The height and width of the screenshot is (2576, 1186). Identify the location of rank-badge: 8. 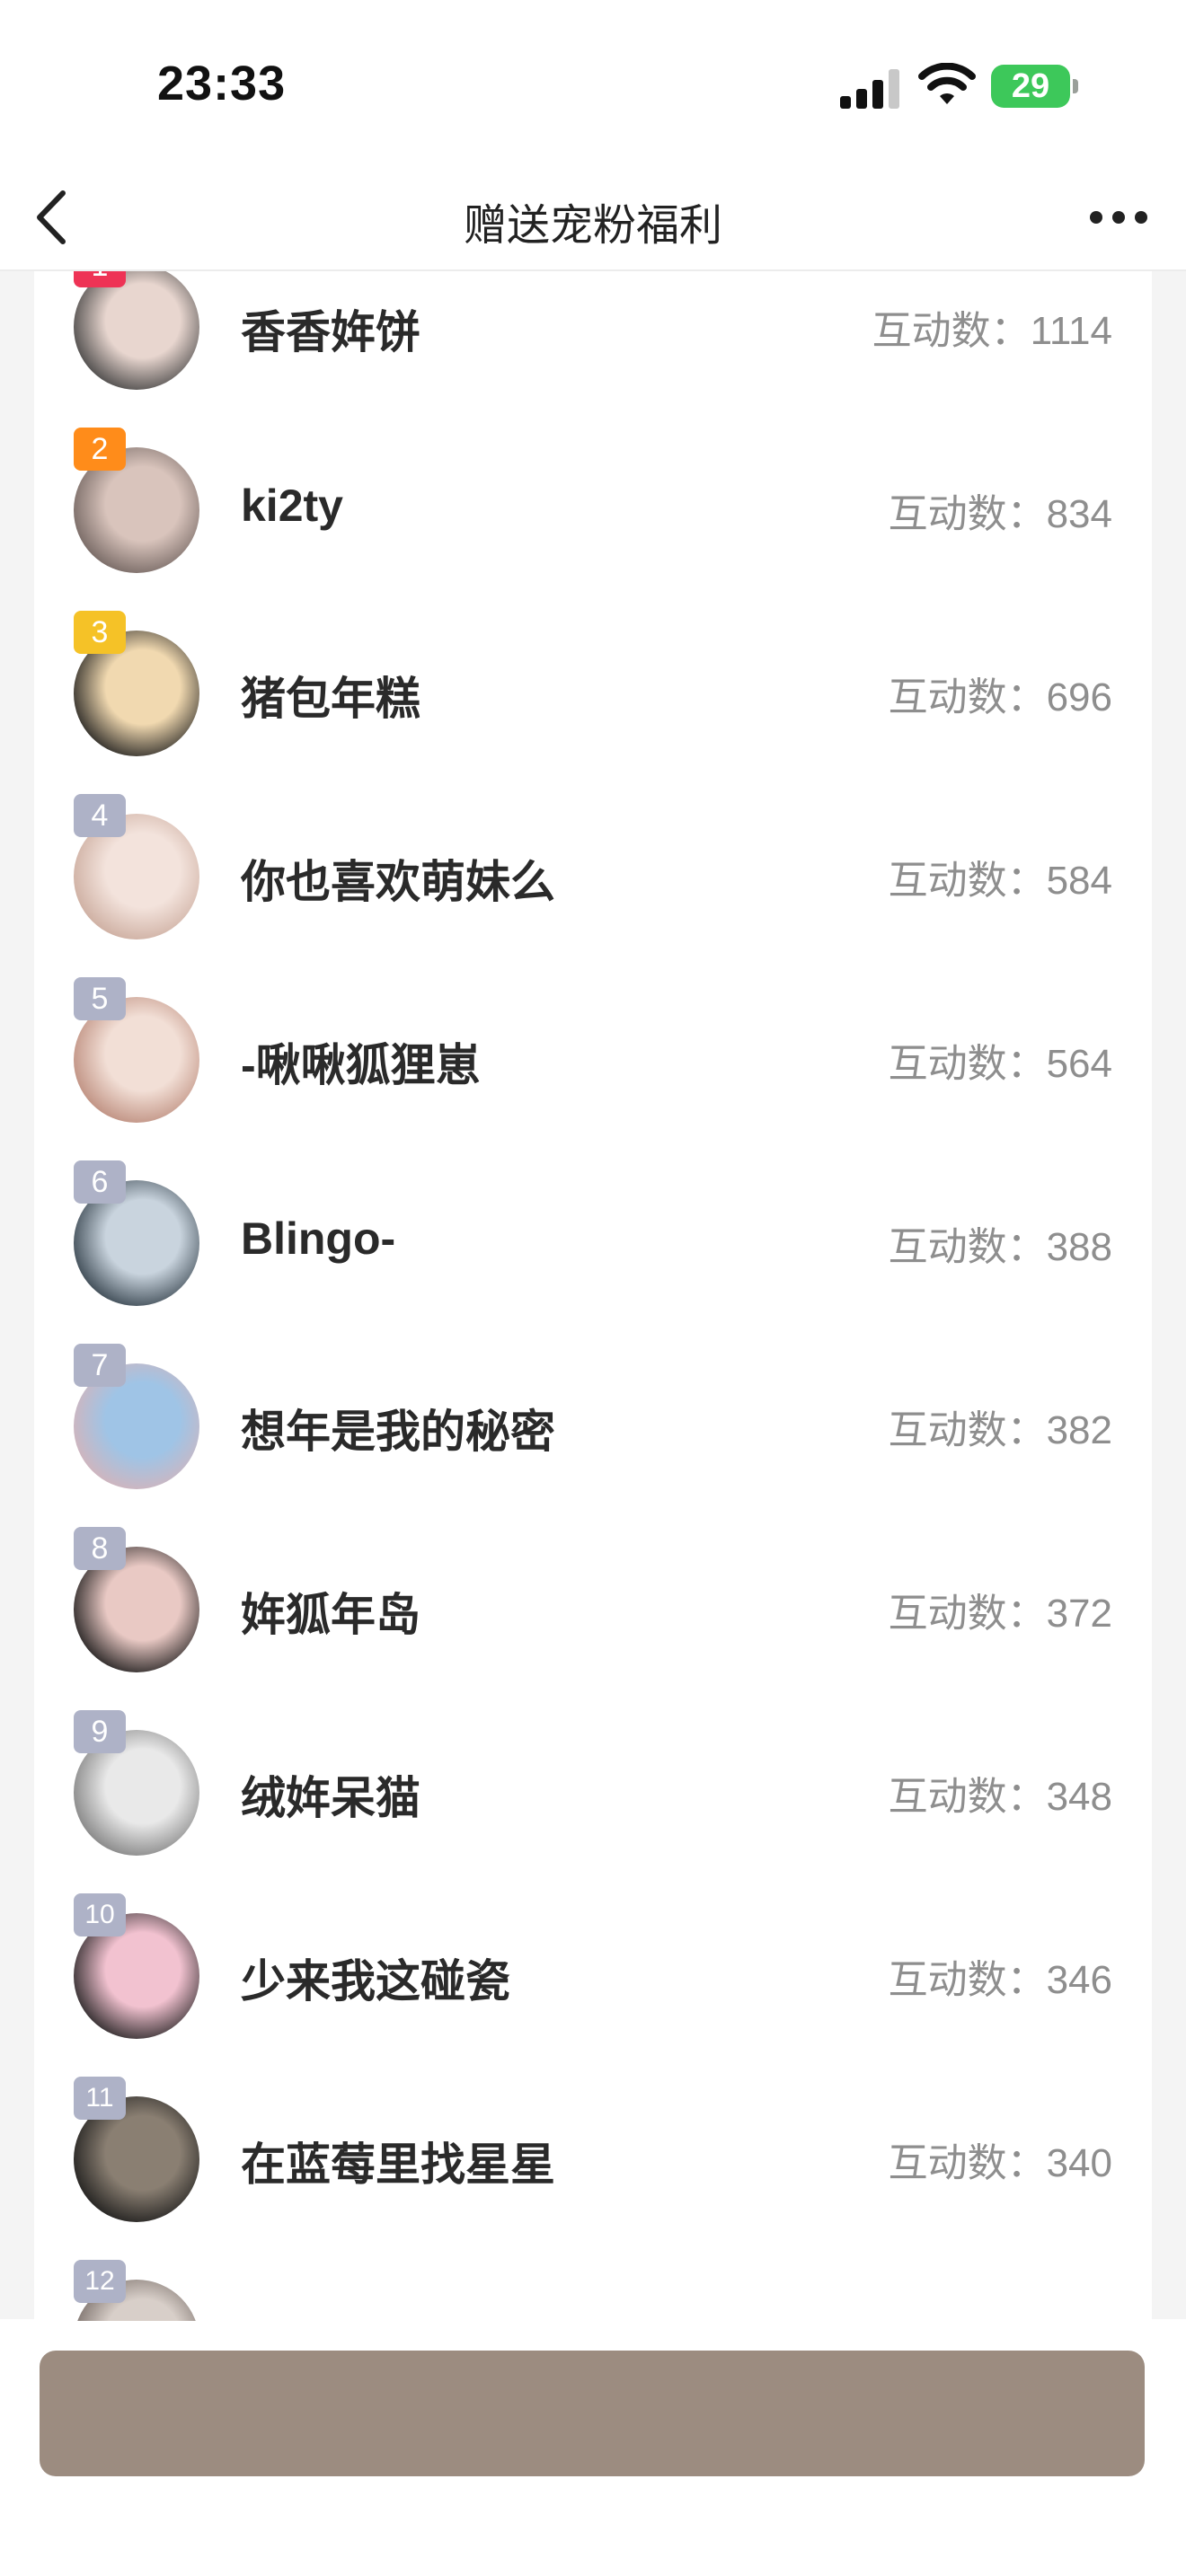
(100, 1548).